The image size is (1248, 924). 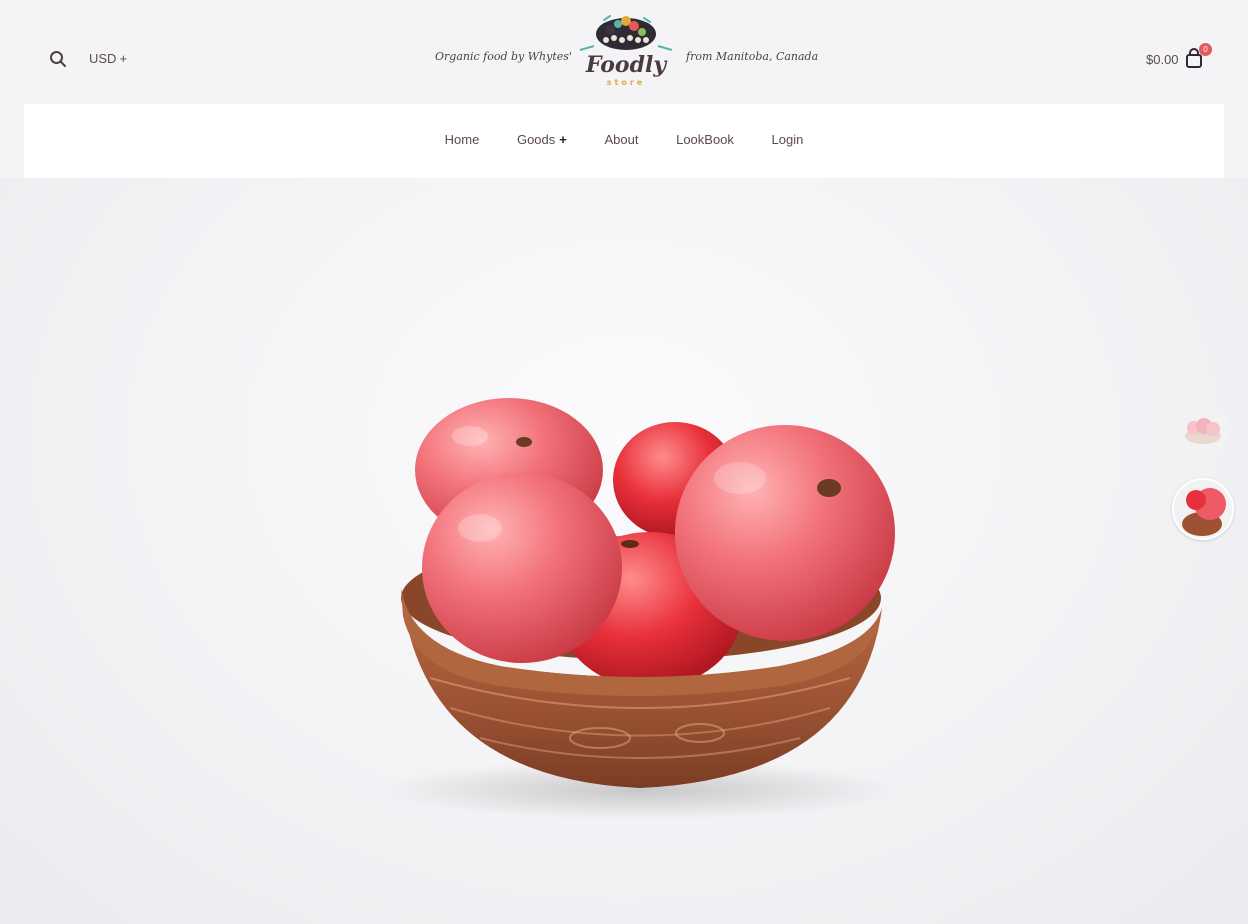 I want to click on nav-label: Home, so click(x=462, y=139).